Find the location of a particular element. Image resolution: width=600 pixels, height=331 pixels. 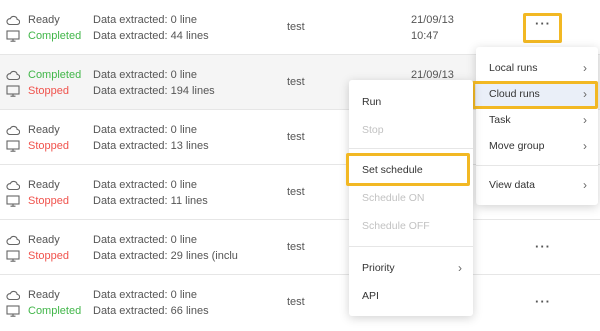

local-data-text: Data extracted: 29 lines (inclu is located at coordinates (165, 256).